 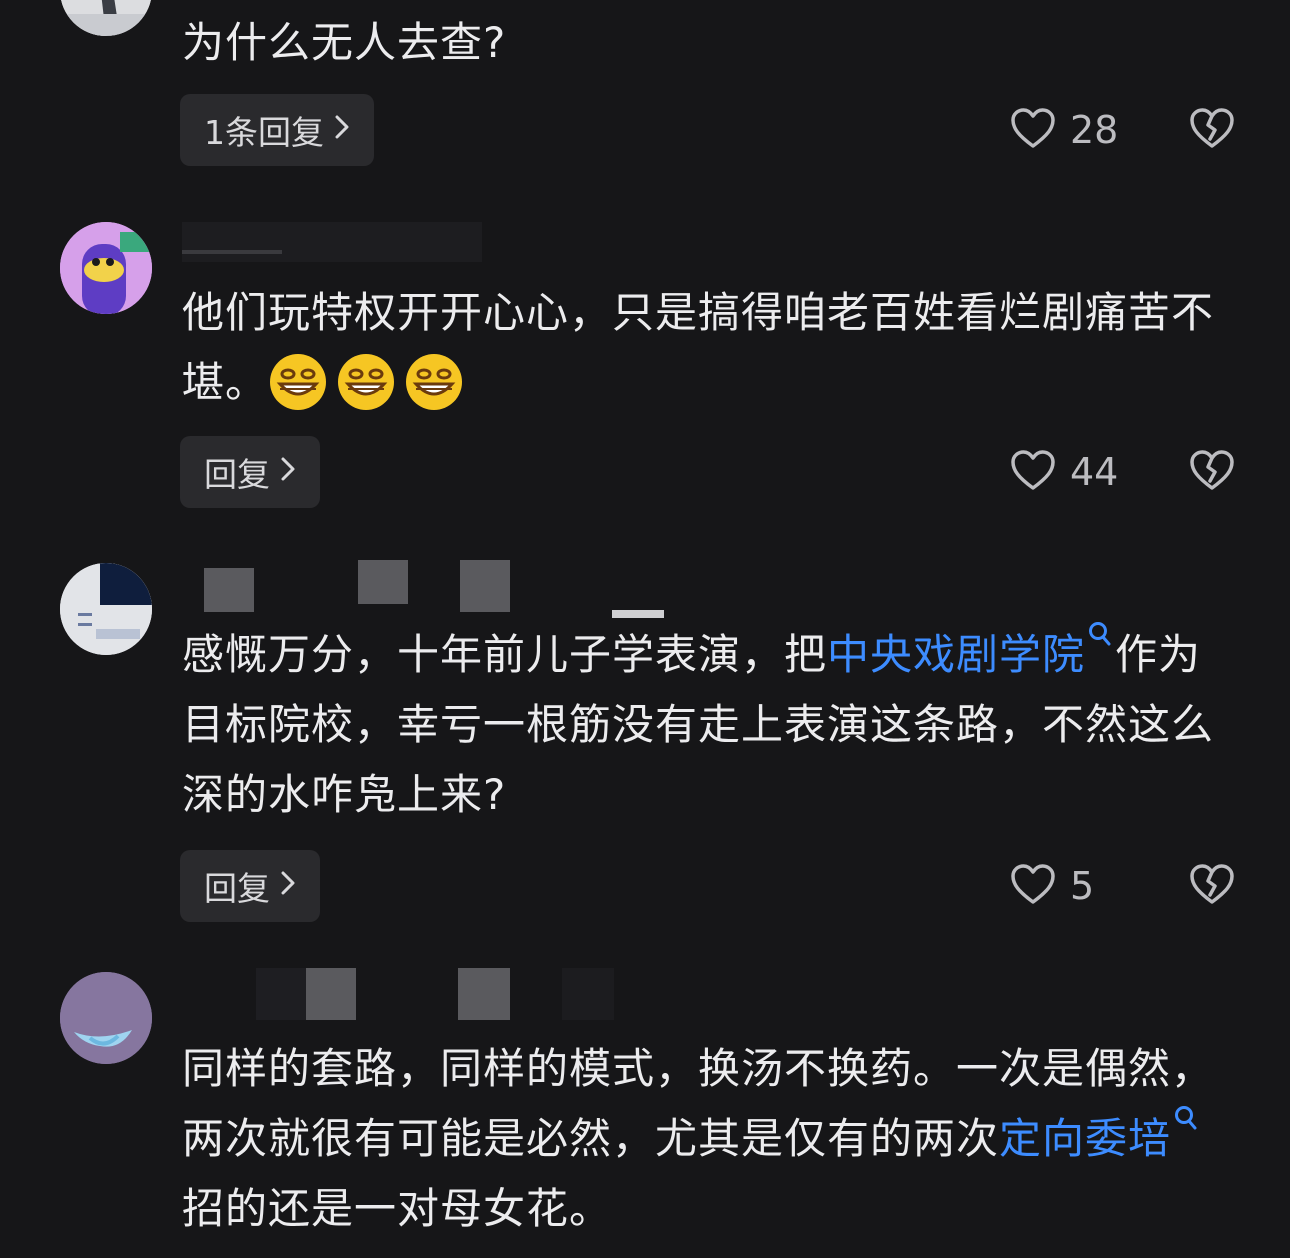 I want to click on comment-text-continued: 招的还是一对母女花。, so click(x=397, y=1208).